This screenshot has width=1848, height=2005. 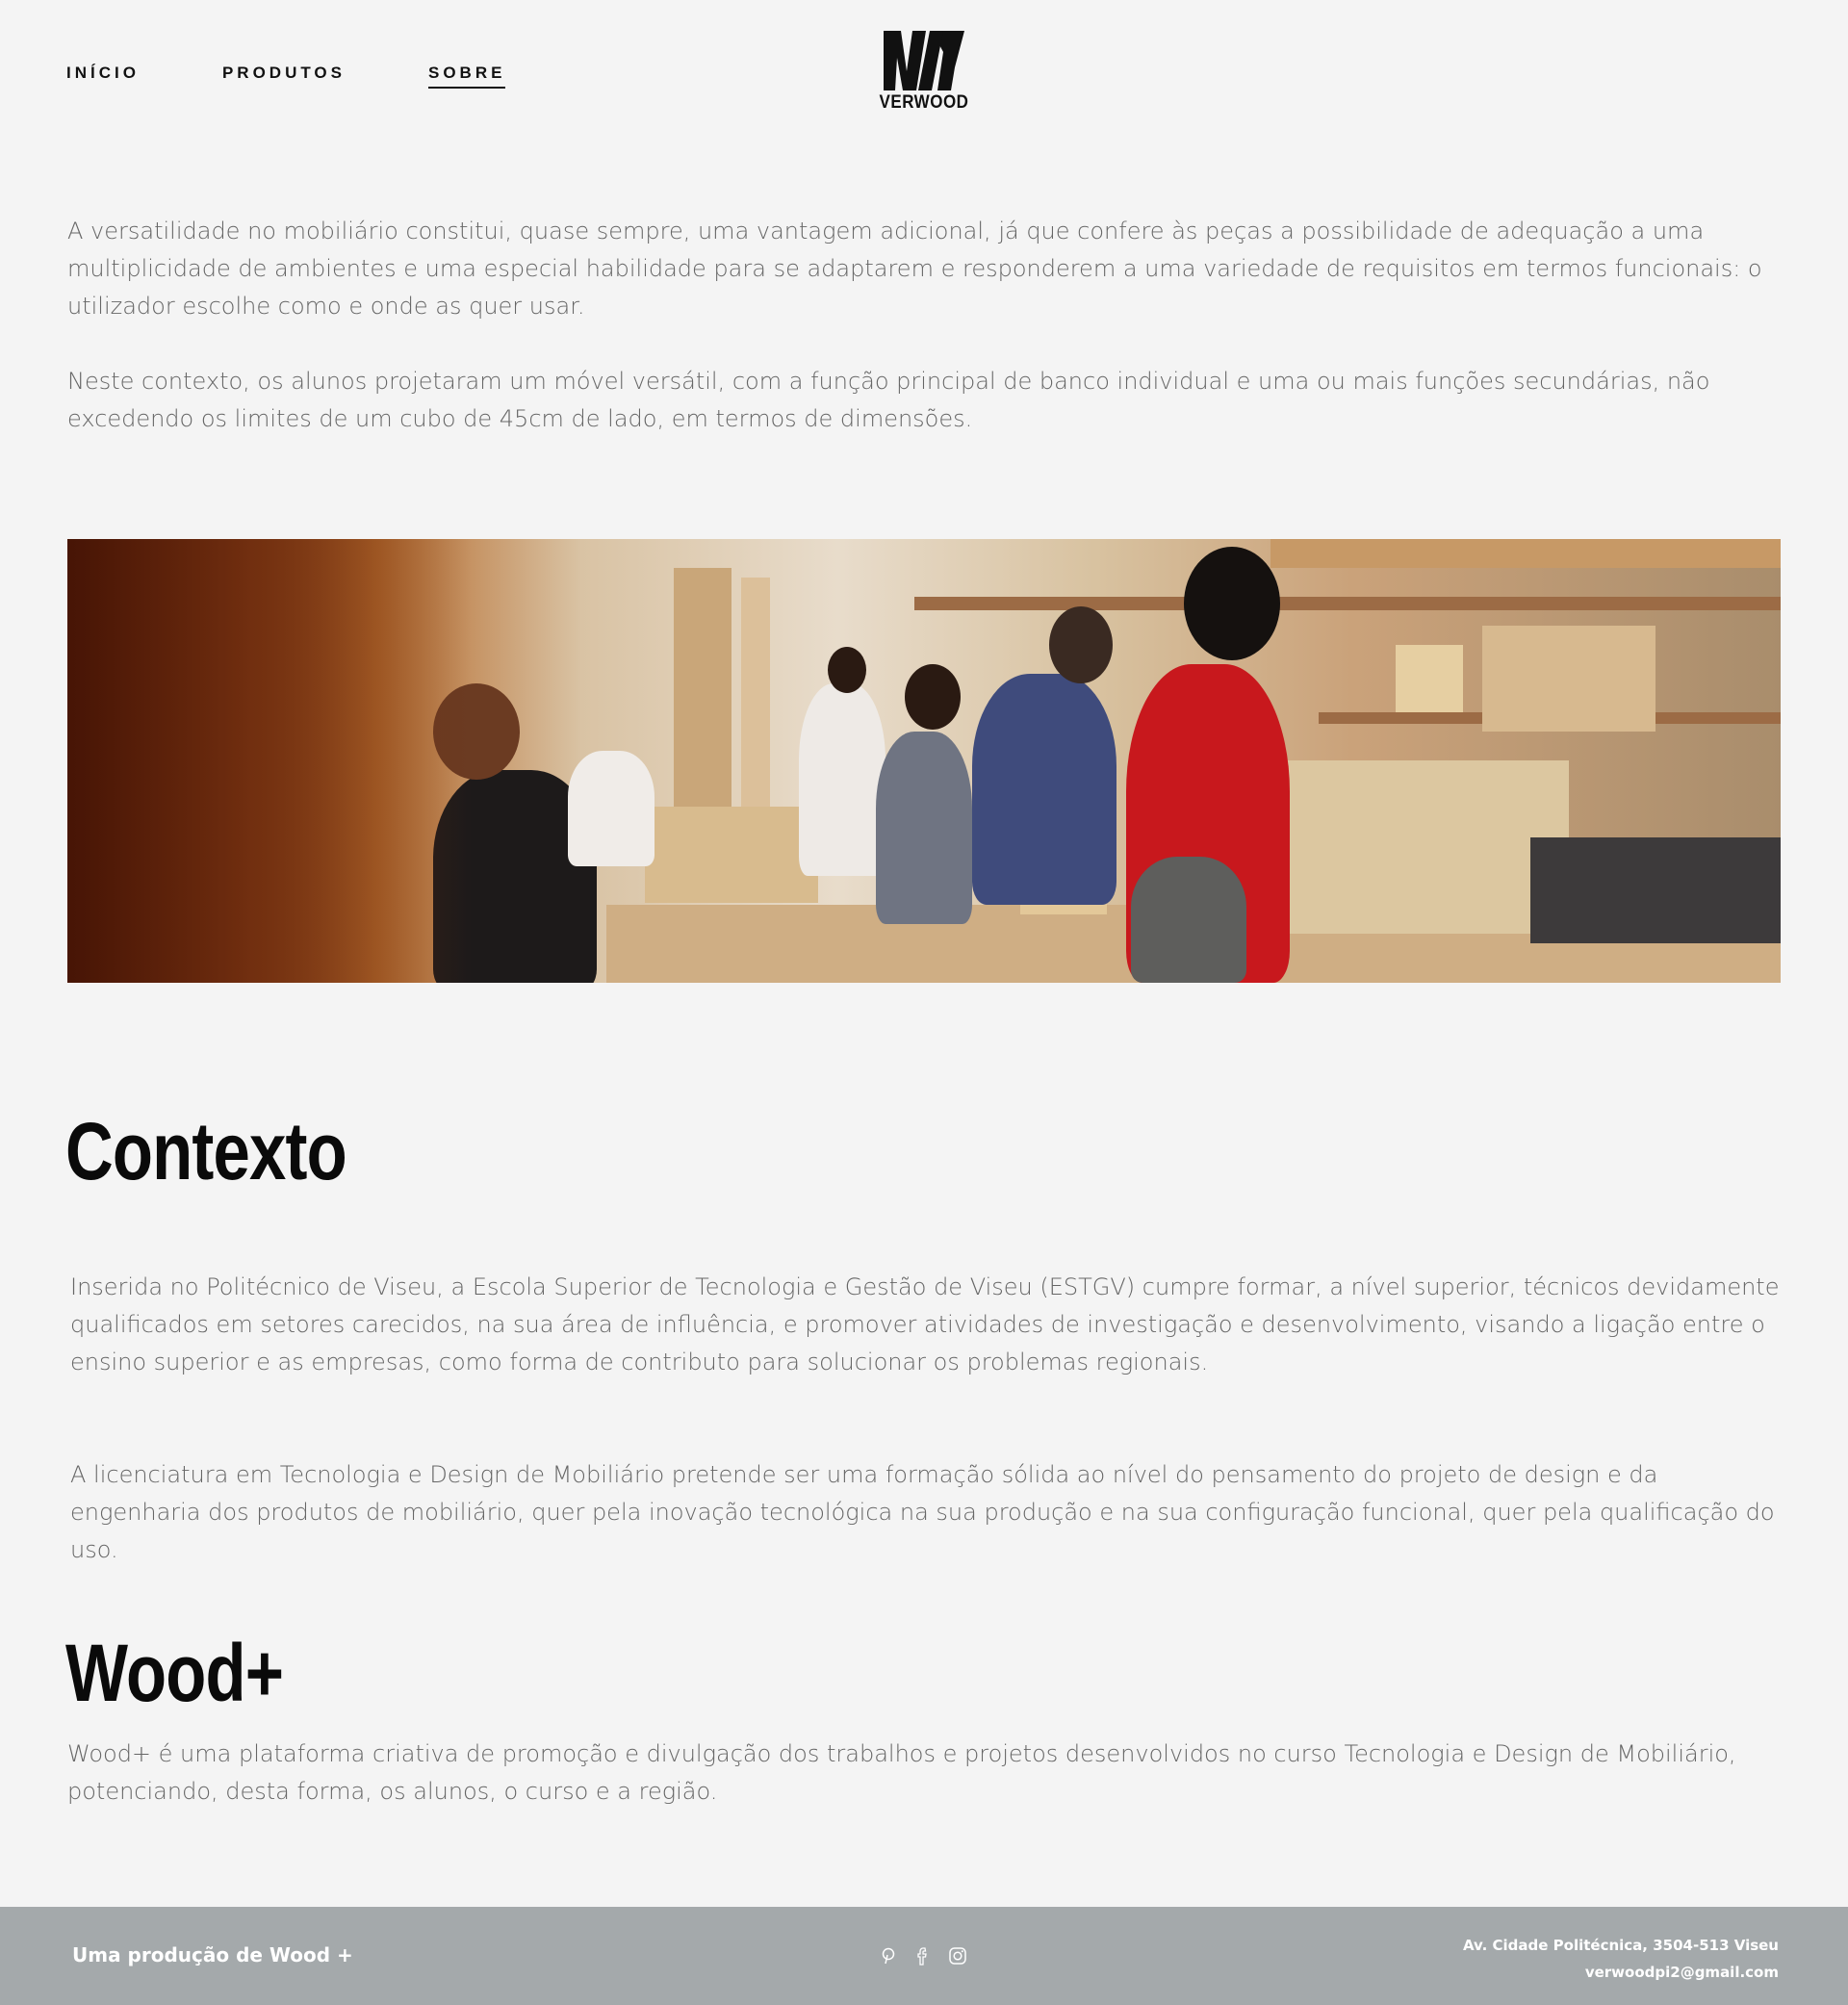 What do you see at coordinates (1620, 1946) in the screenshot?
I see `footer-address: Av. Cidade Politécnica, 3504-513 Viseu` at bounding box center [1620, 1946].